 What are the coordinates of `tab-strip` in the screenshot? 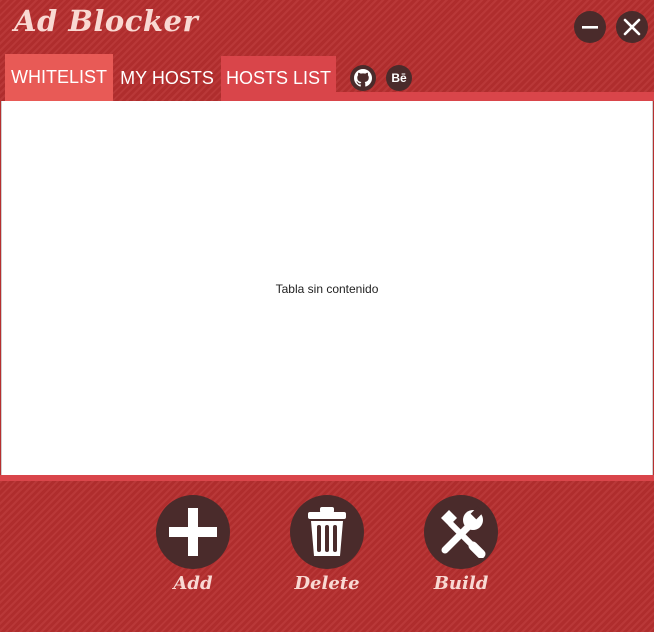 It's located at (495, 96).